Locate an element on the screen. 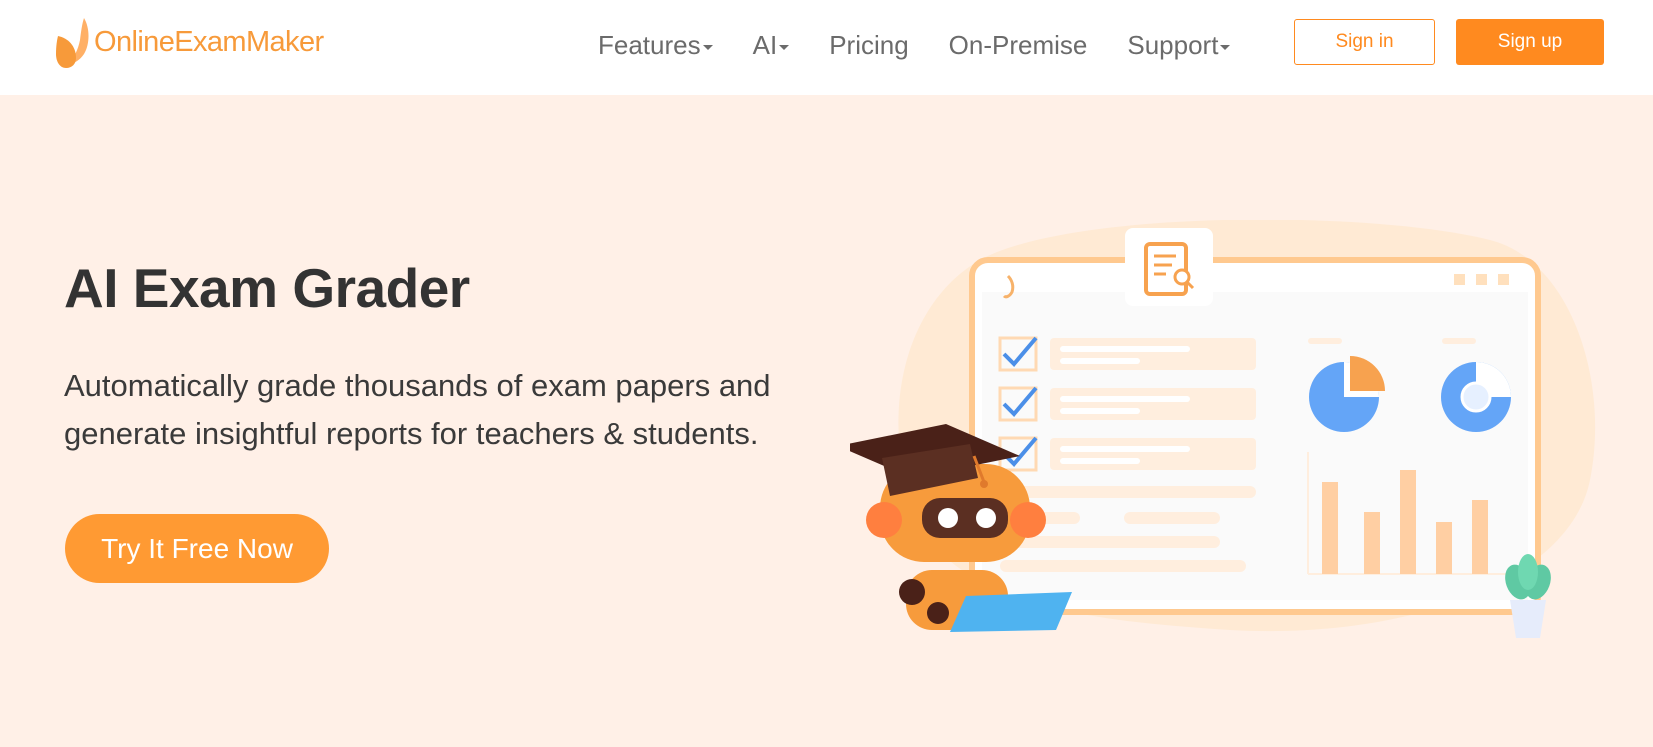  sign-in-button: Sign in is located at coordinates (1364, 42).